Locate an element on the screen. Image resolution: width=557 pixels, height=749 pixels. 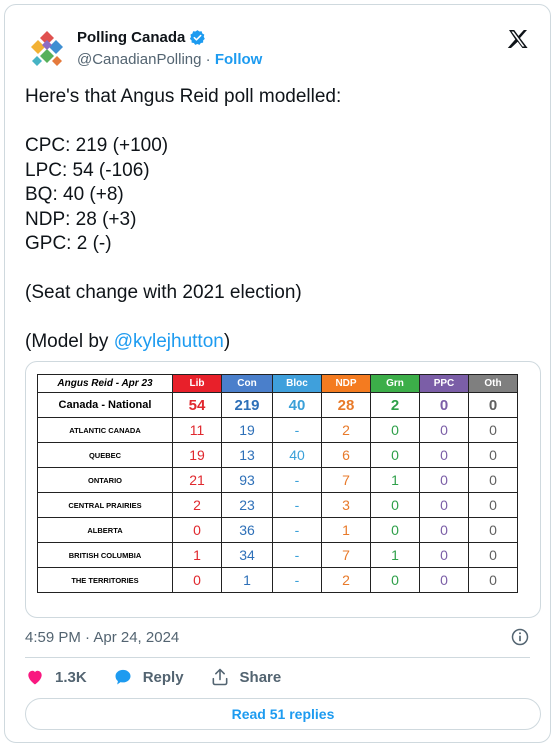
share-button: Share is located at coordinates (246, 677).